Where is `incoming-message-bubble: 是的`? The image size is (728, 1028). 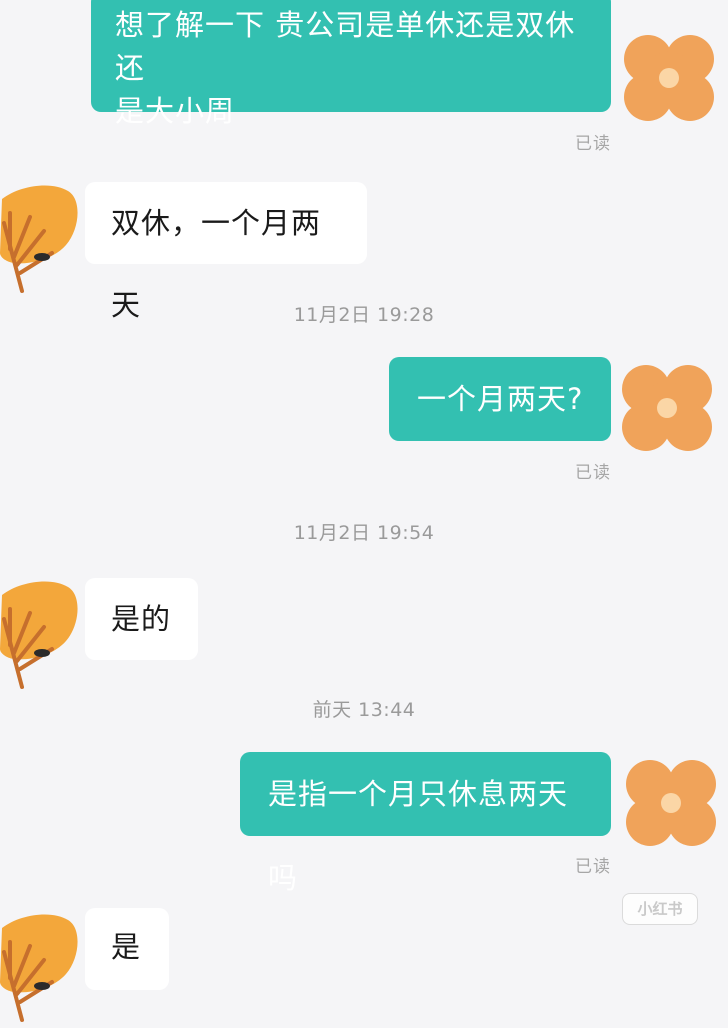 incoming-message-bubble: 是的 is located at coordinates (141, 619).